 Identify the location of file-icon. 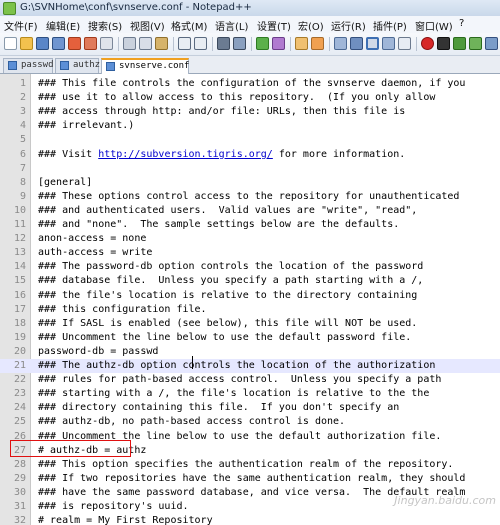
(64, 65).